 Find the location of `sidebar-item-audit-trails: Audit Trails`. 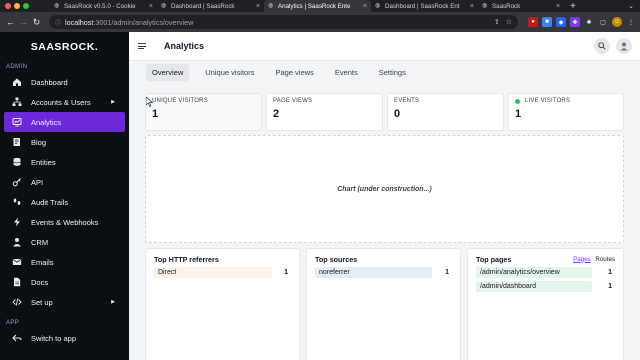

sidebar-item-audit-trails: Audit Trails is located at coordinates (64, 202).